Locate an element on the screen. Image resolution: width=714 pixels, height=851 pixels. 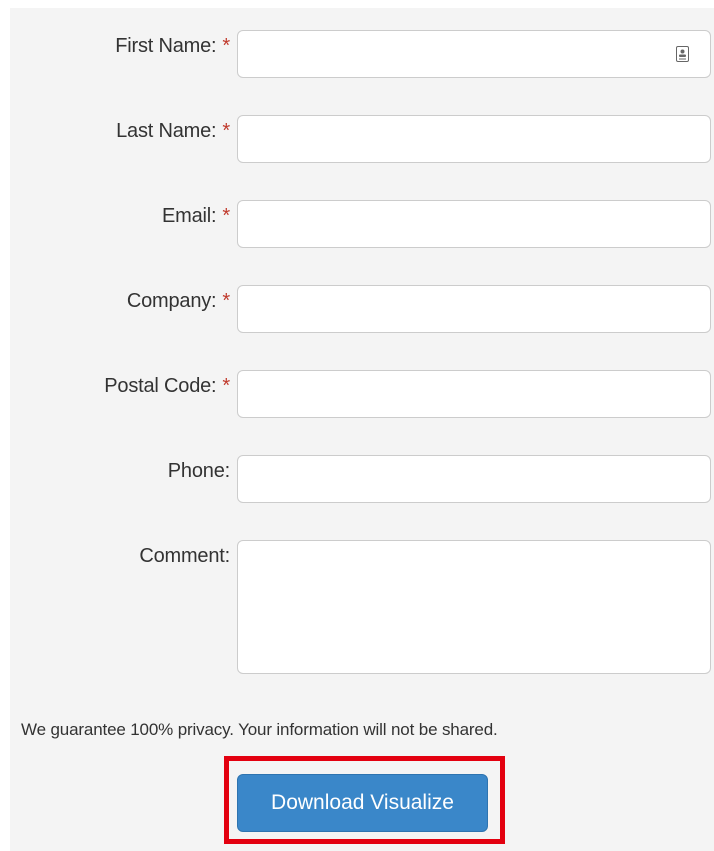
phone-row: Phone: is located at coordinates (362, 481).